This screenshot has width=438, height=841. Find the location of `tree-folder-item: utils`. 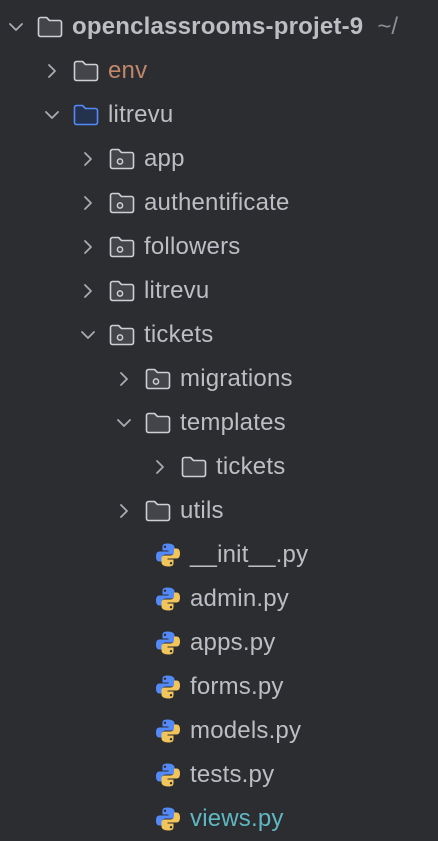

tree-folder-item: utils is located at coordinates (276, 511).